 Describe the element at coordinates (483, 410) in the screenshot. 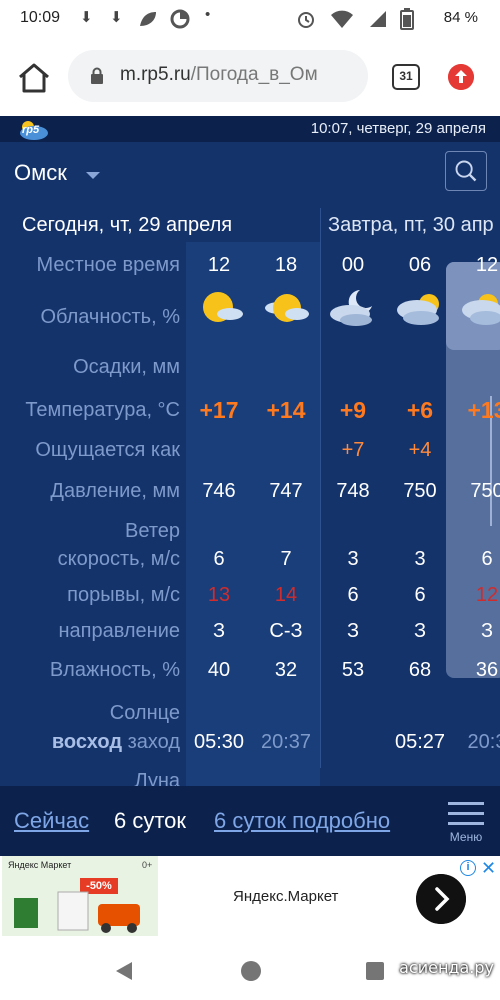

I see `temperature-cell: +13` at that location.